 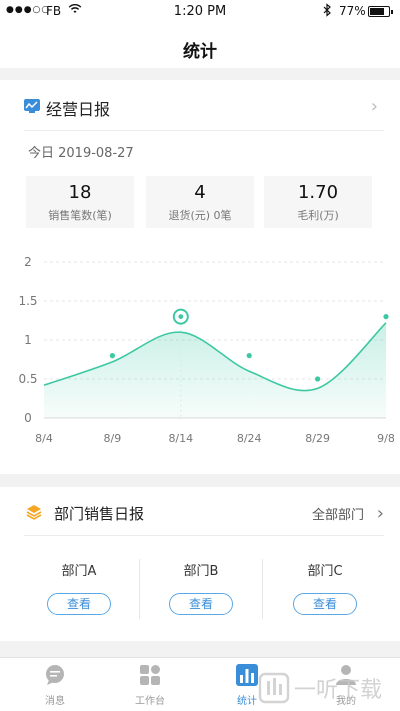 What do you see at coordinates (55, 675) in the screenshot?
I see `chat-icon` at bounding box center [55, 675].